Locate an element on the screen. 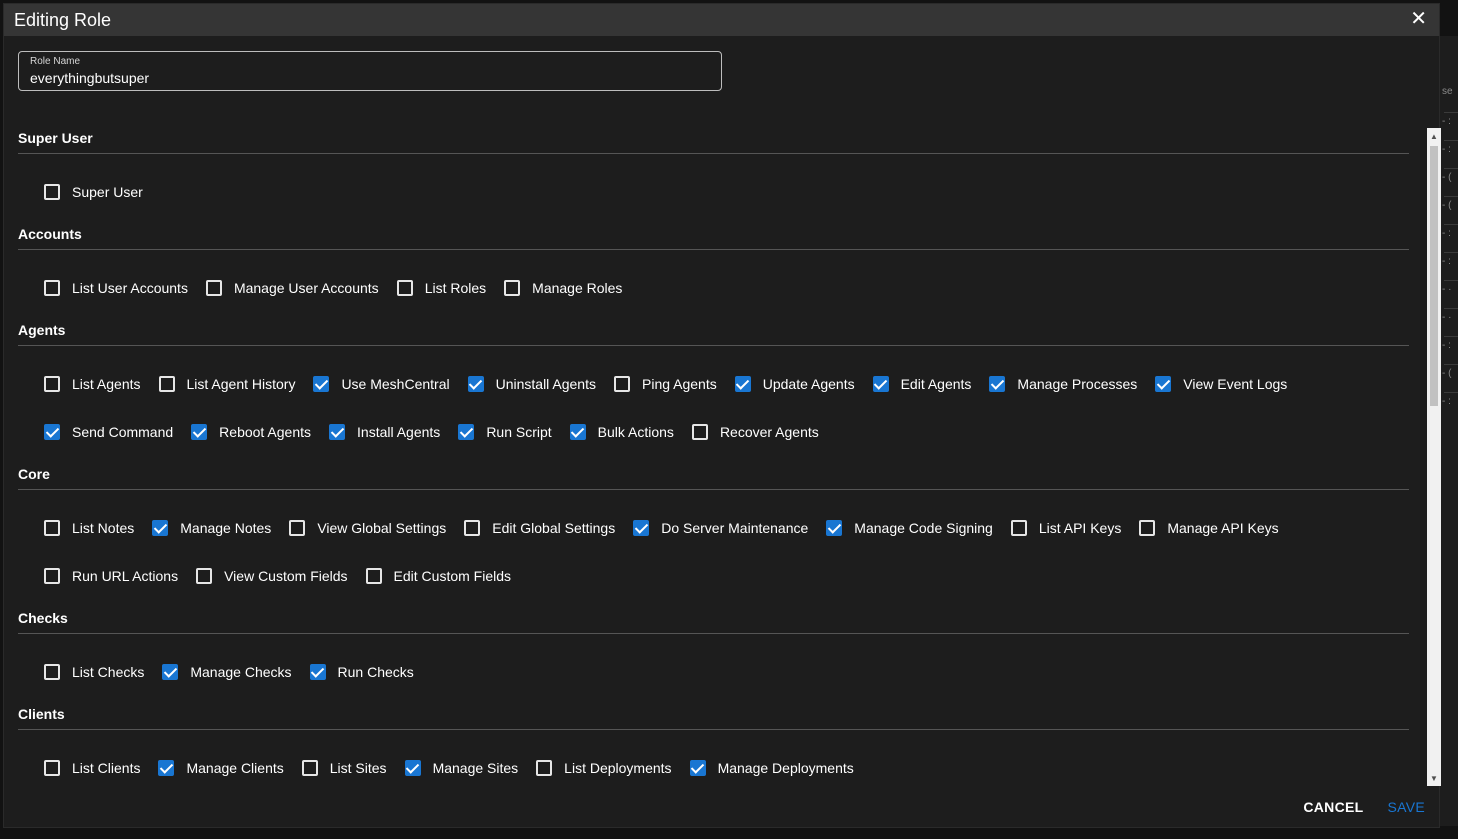 The height and width of the screenshot is (839, 1458). permission-checkbox: Run URL Actions is located at coordinates (111, 576).